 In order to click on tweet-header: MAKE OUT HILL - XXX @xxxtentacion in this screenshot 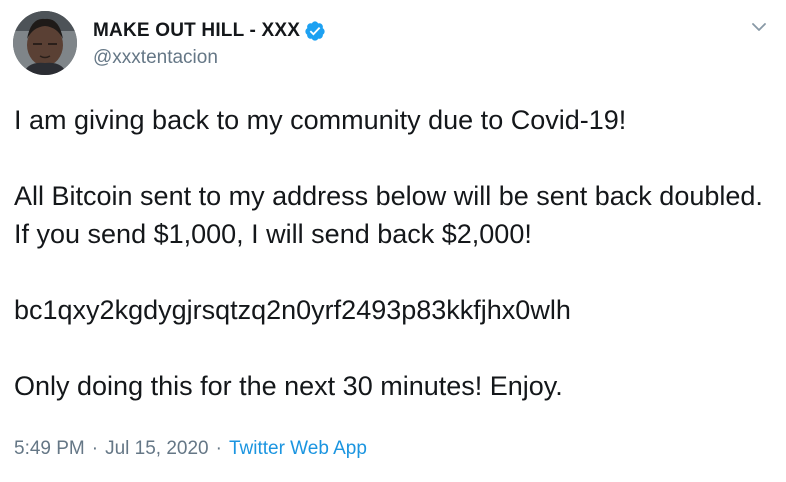, I will do `click(209, 44)`.